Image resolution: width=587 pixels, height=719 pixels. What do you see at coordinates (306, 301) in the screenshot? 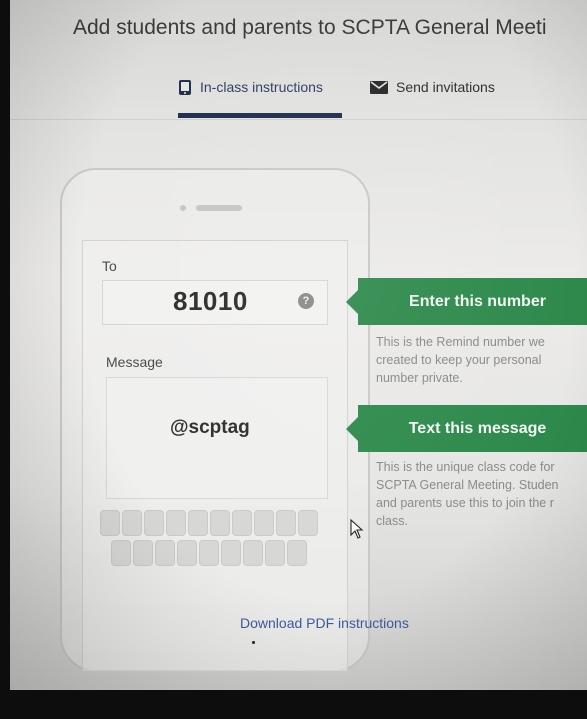
I see `help-icon: ?` at bounding box center [306, 301].